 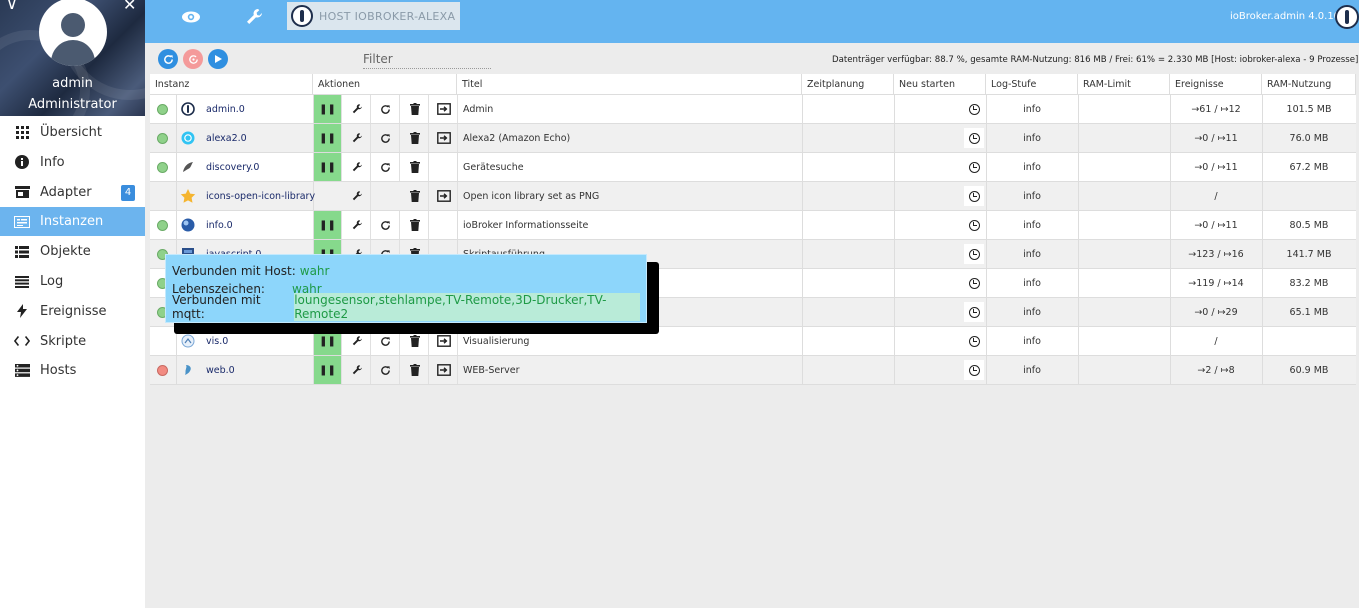 What do you see at coordinates (427, 59) in the screenshot?
I see `filter-input` at bounding box center [427, 59].